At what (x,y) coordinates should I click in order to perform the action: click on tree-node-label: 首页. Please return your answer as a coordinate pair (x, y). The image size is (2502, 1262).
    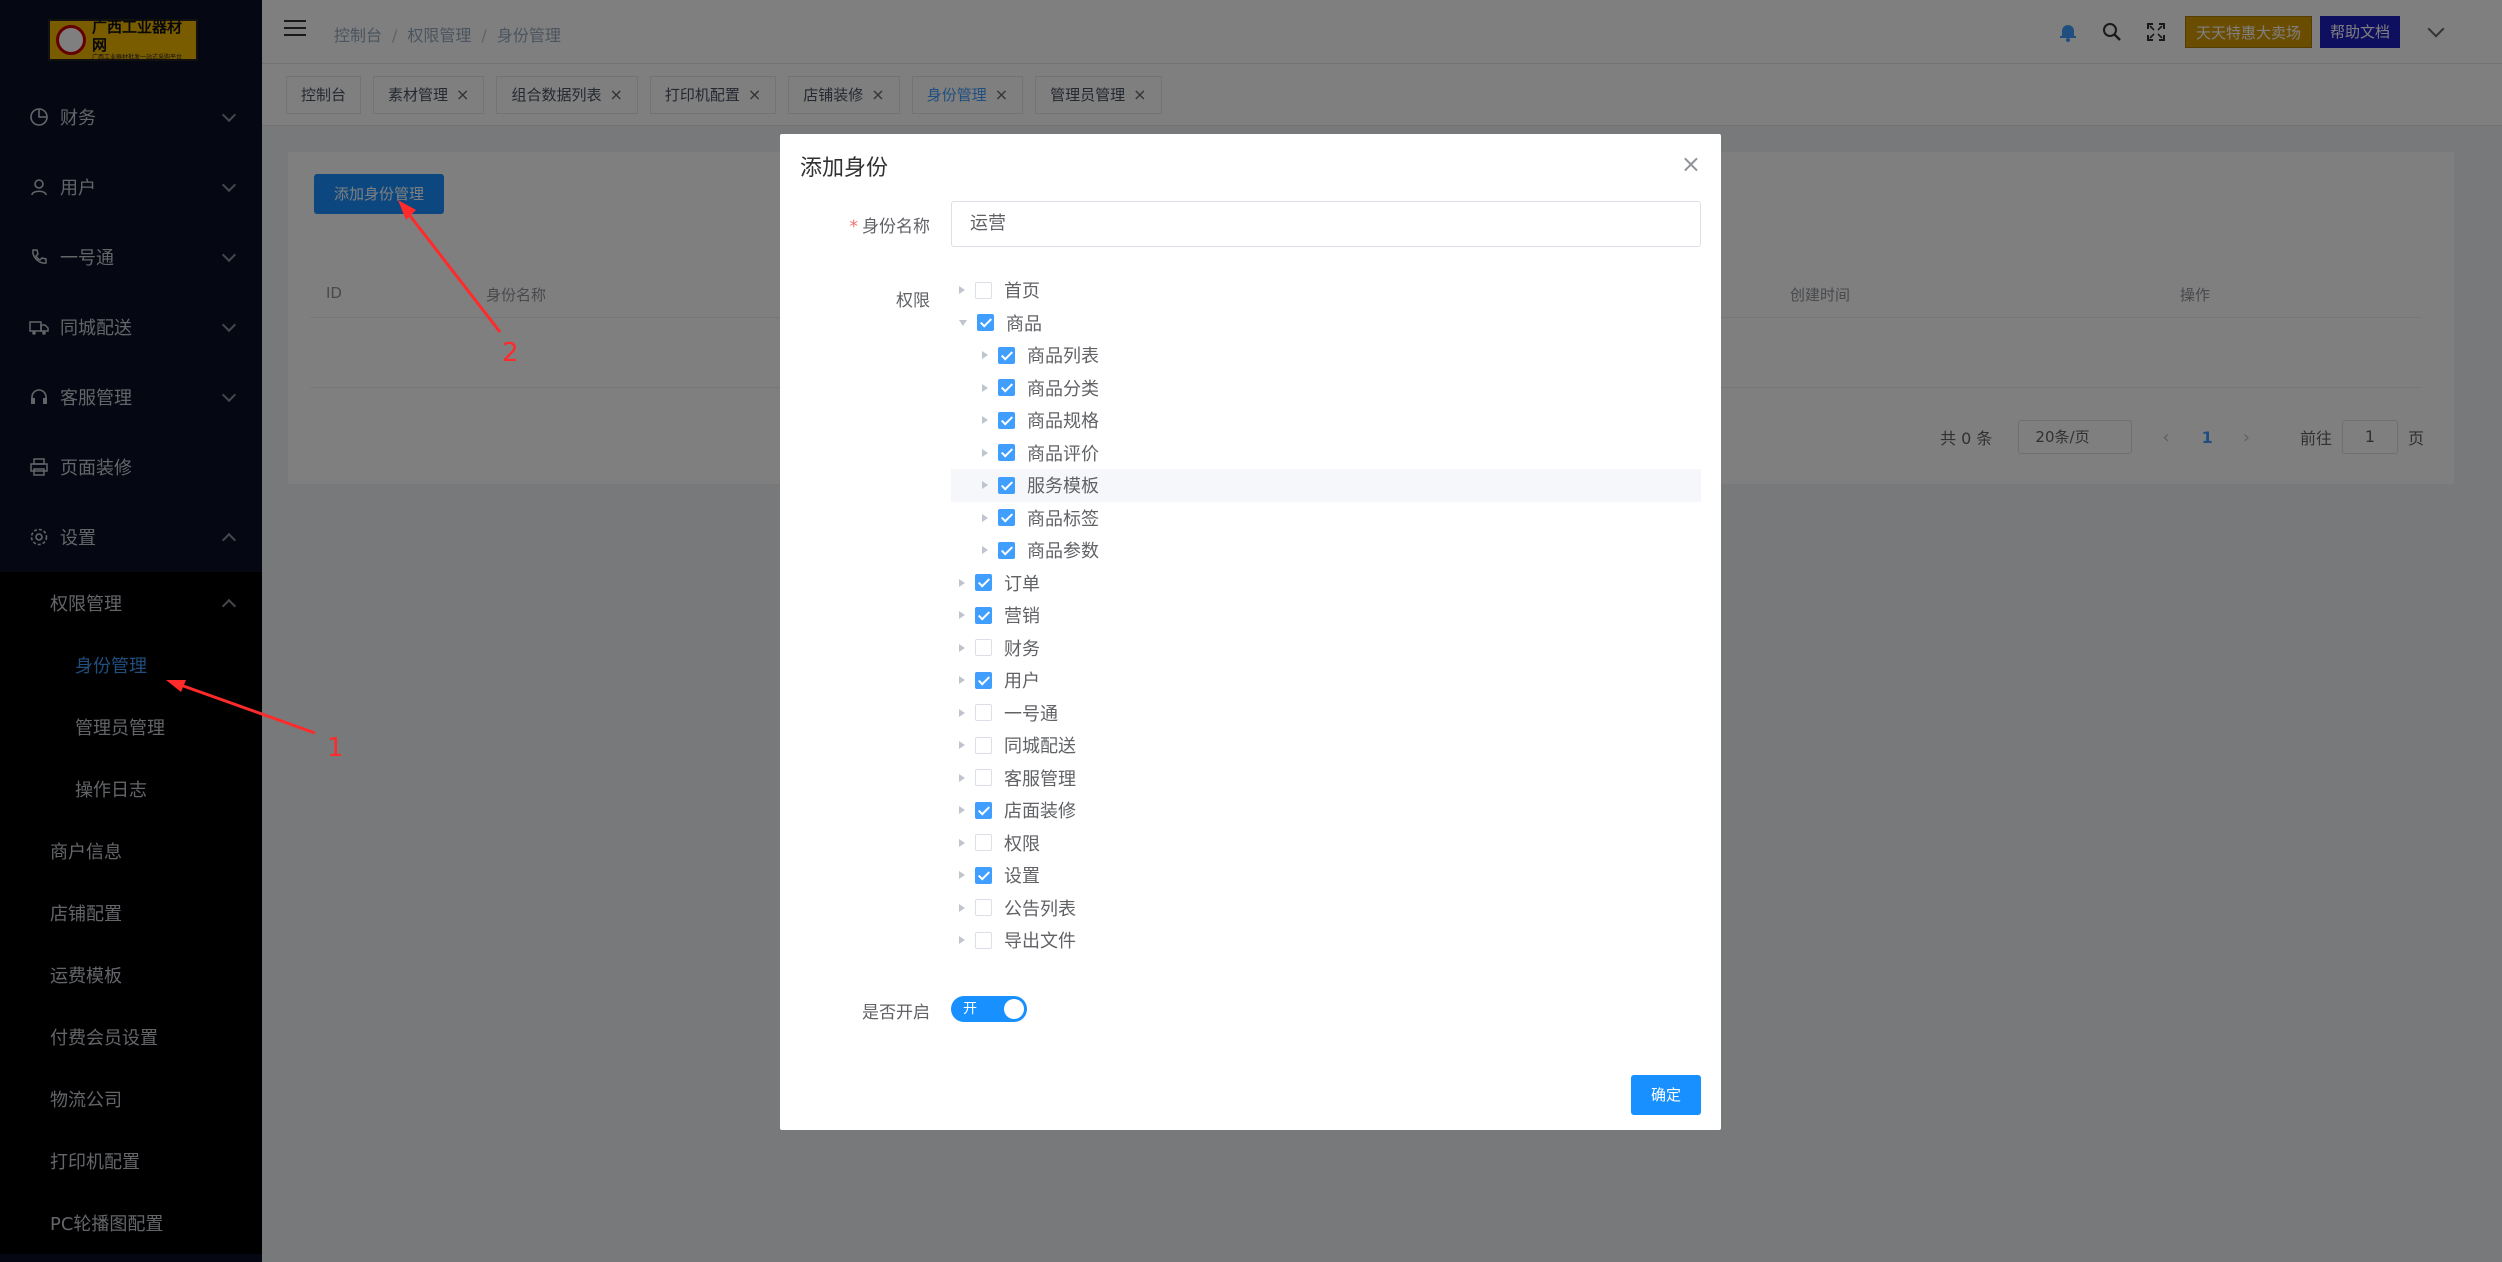
    Looking at the image, I should click on (1022, 292).